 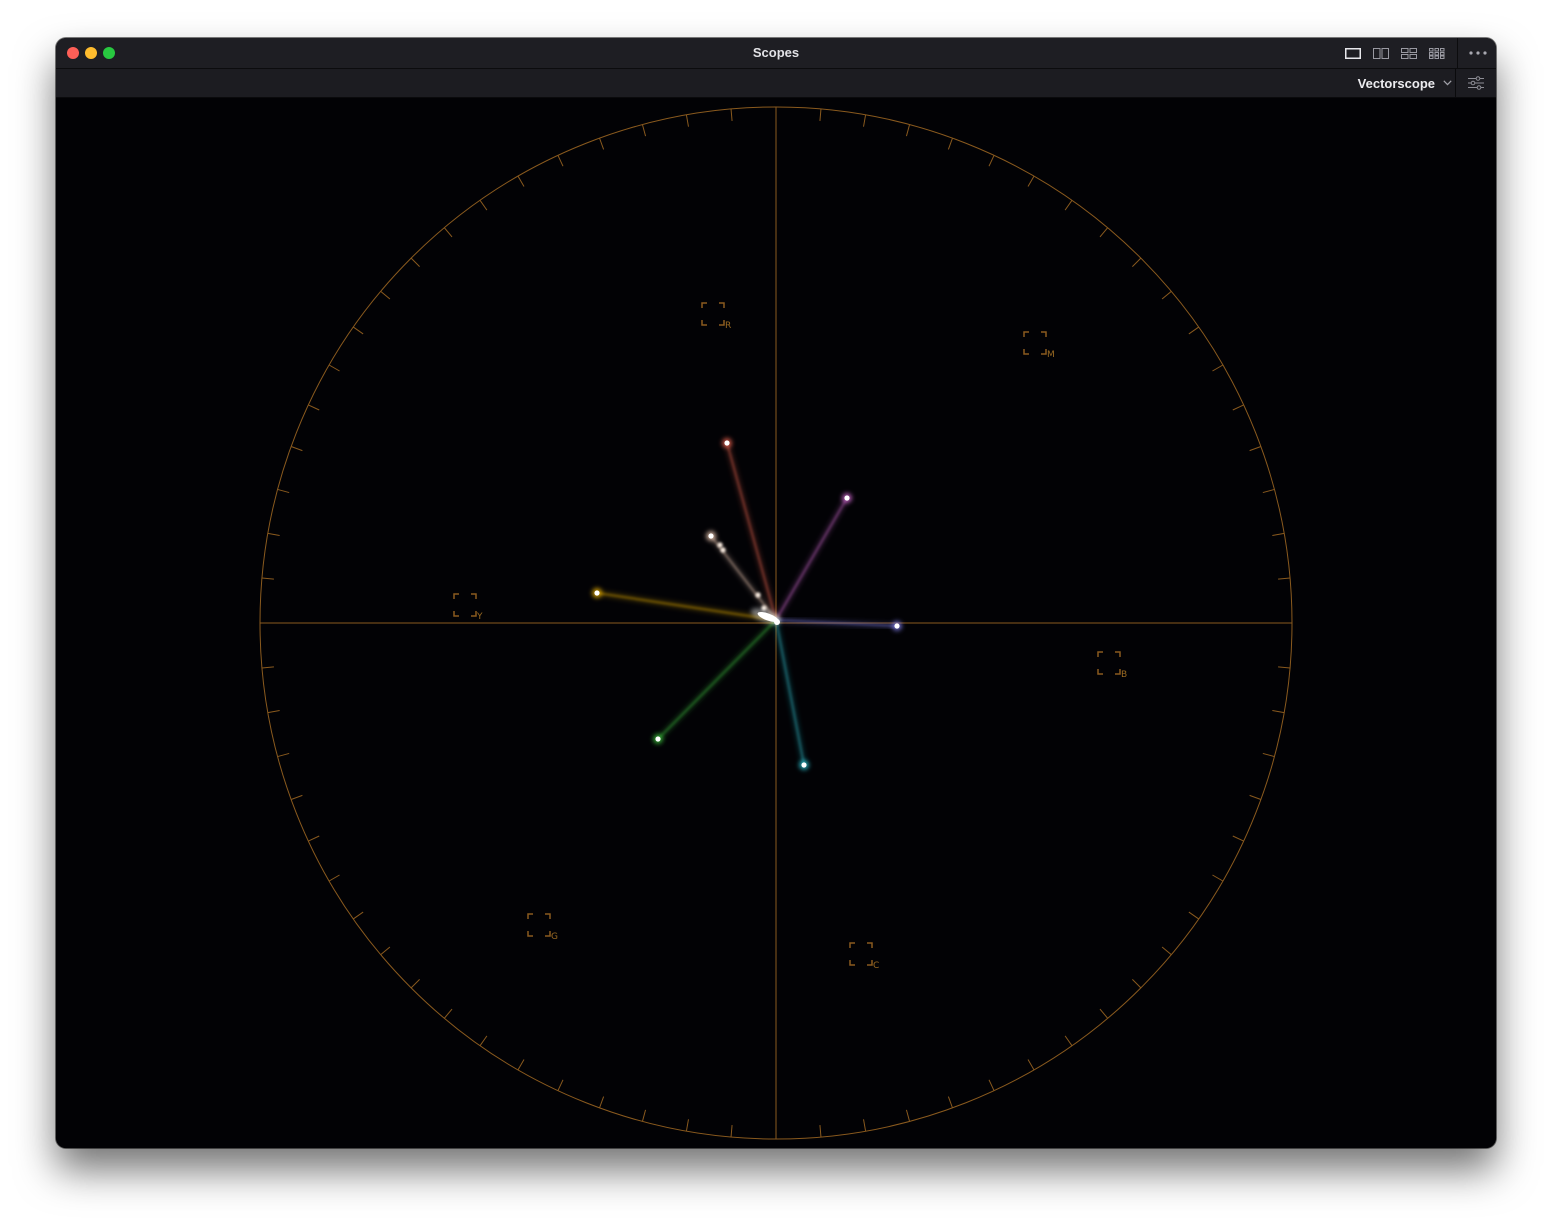 I want to click on target-box-c: C, so click(x=864, y=956).